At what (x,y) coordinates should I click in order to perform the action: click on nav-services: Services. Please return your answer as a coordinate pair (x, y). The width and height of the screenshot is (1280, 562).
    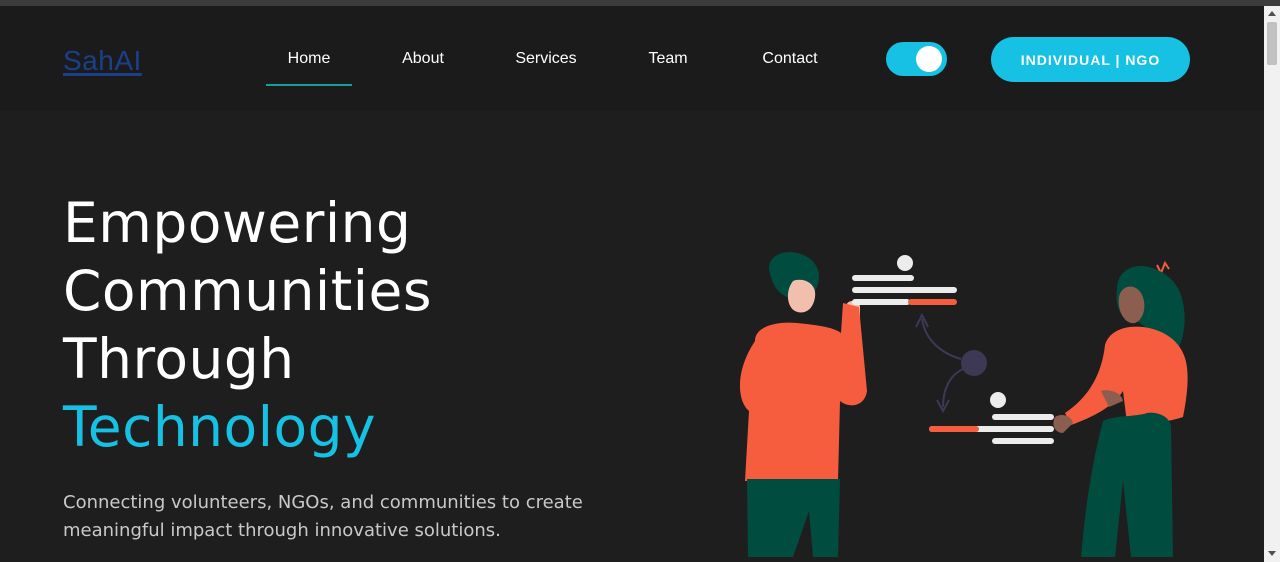
    Looking at the image, I should click on (546, 67).